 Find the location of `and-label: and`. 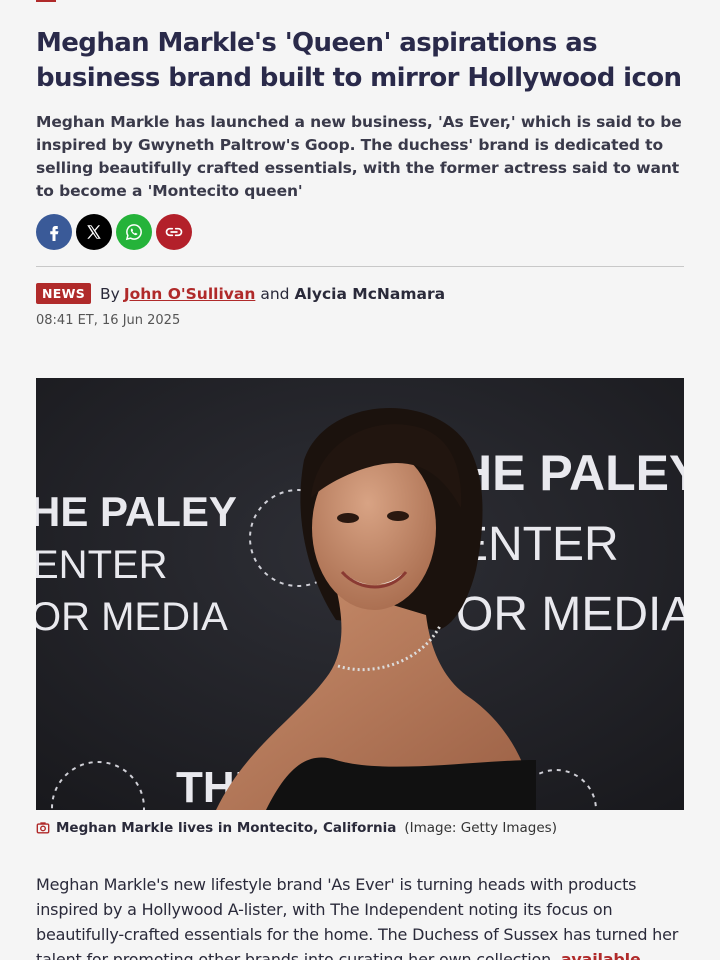

and-label: and is located at coordinates (275, 293).